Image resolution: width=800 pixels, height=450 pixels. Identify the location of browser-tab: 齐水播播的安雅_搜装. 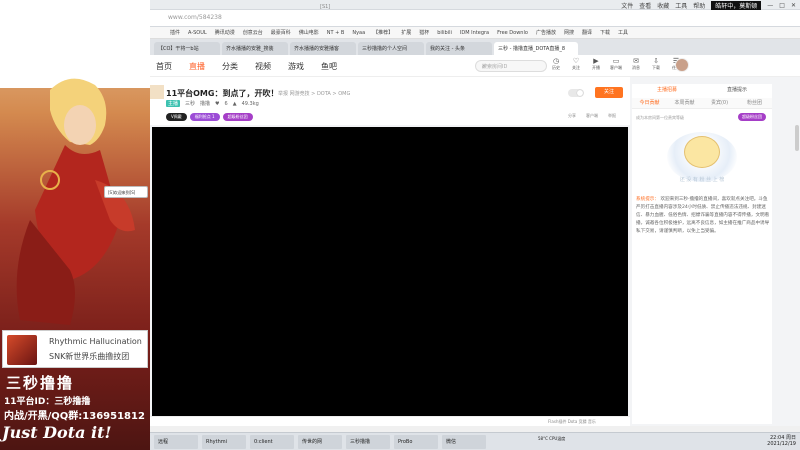
(255, 48).